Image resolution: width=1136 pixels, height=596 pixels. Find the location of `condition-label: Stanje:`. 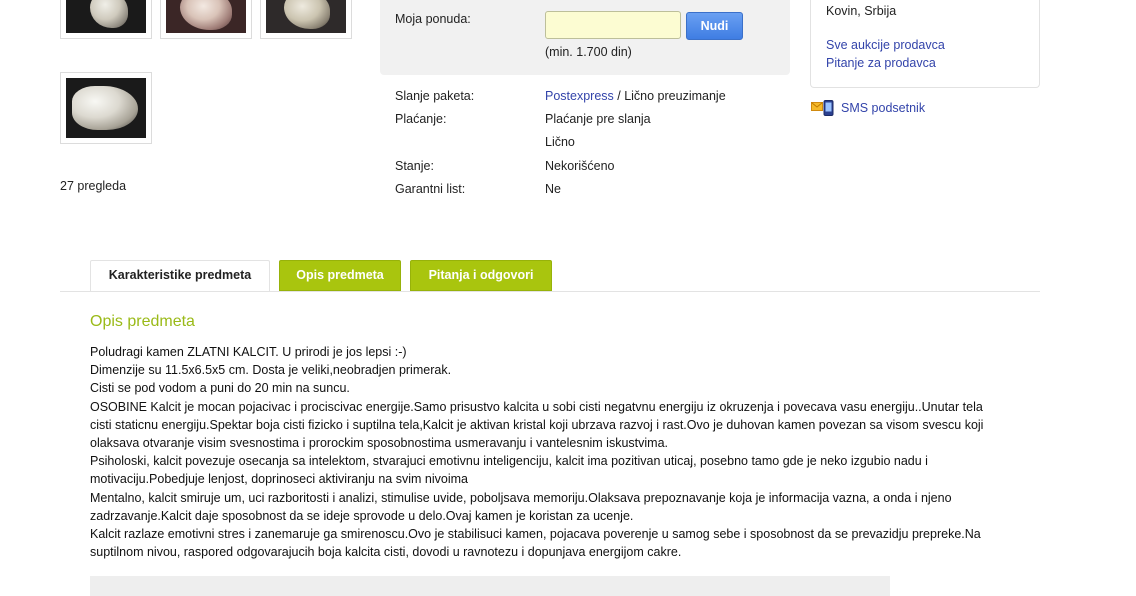

condition-label: Stanje: is located at coordinates (414, 166).